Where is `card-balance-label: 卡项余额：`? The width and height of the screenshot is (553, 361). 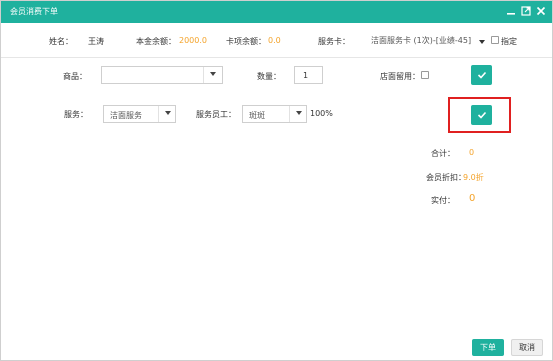
card-balance-label: 卡项余额： is located at coordinates (246, 41).